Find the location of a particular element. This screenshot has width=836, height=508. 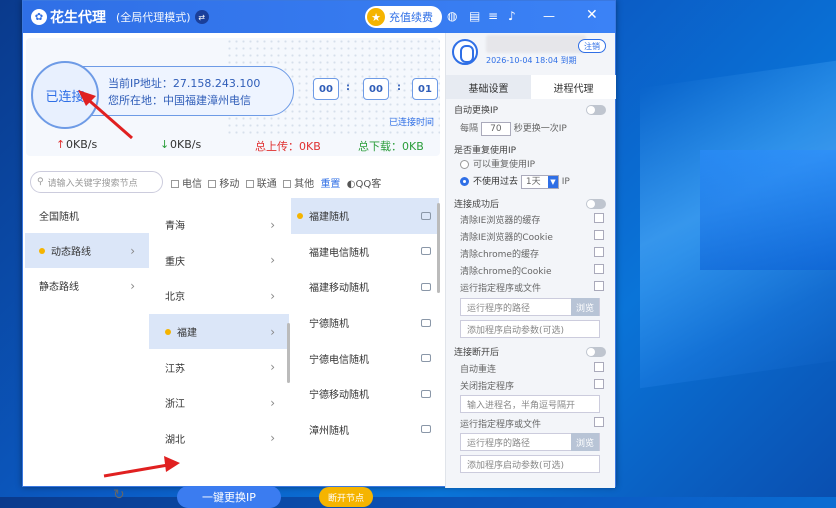

logout-button: 注销 is located at coordinates (592, 46).